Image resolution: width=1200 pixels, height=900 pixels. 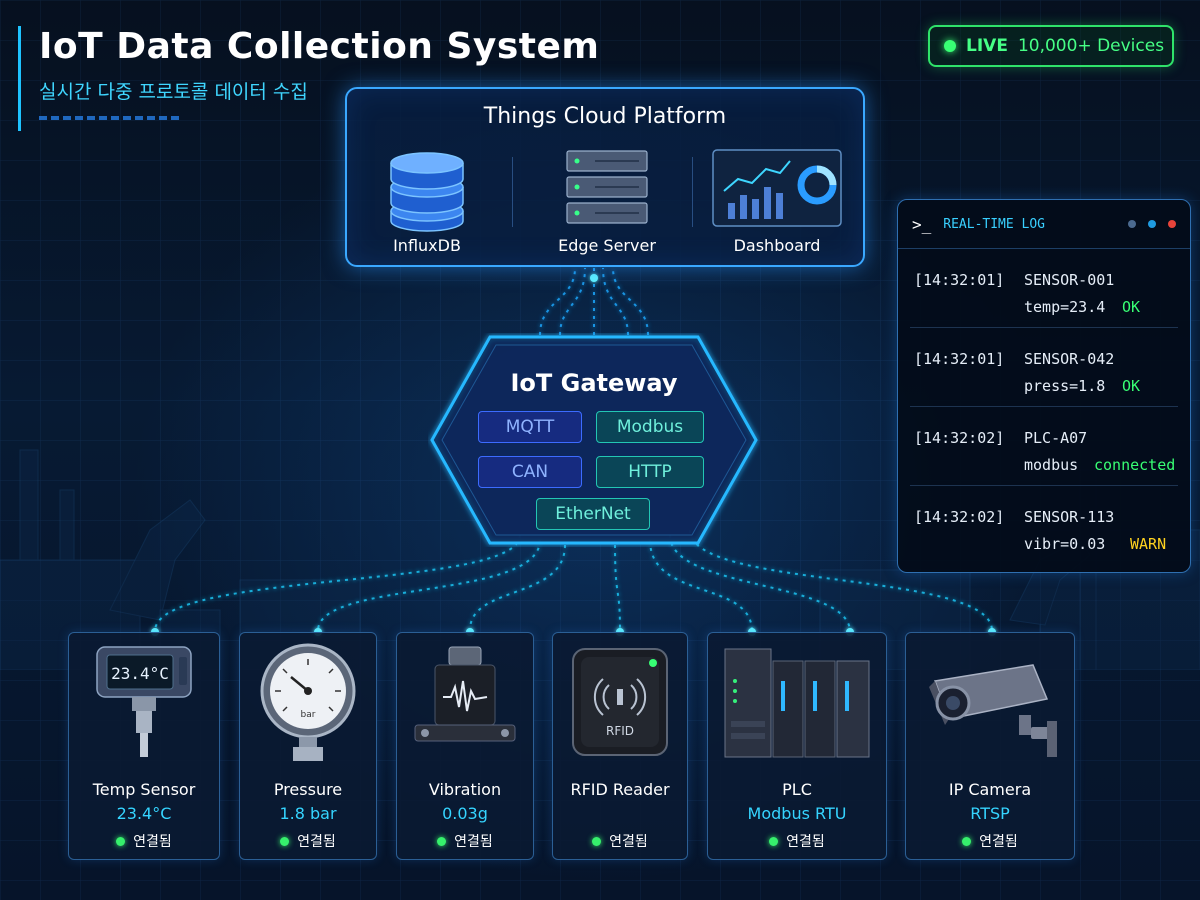 I want to click on cloud-title: Things Cloud Platform, so click(x=605, y=116).